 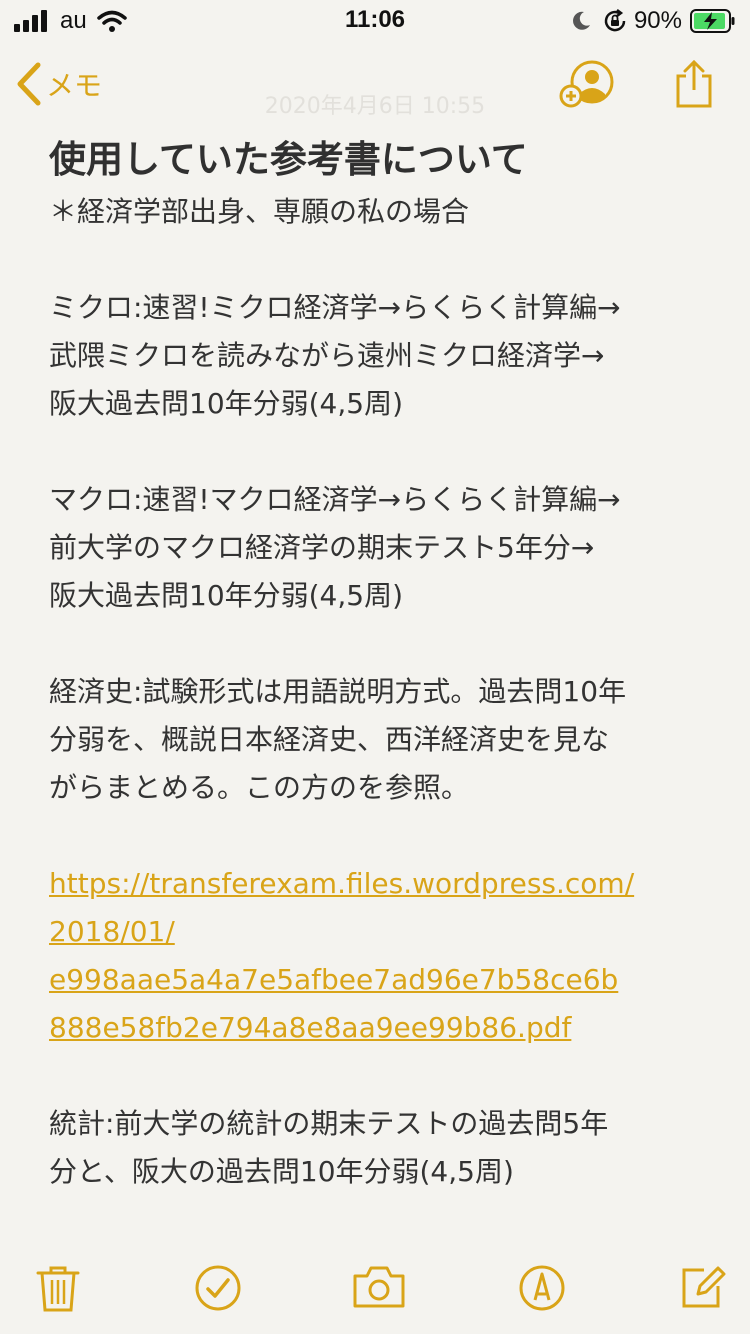 I want to click on stats-line: 統計:前大学の統計の期末テストの過去問5年, so click(x=329, y=1123).